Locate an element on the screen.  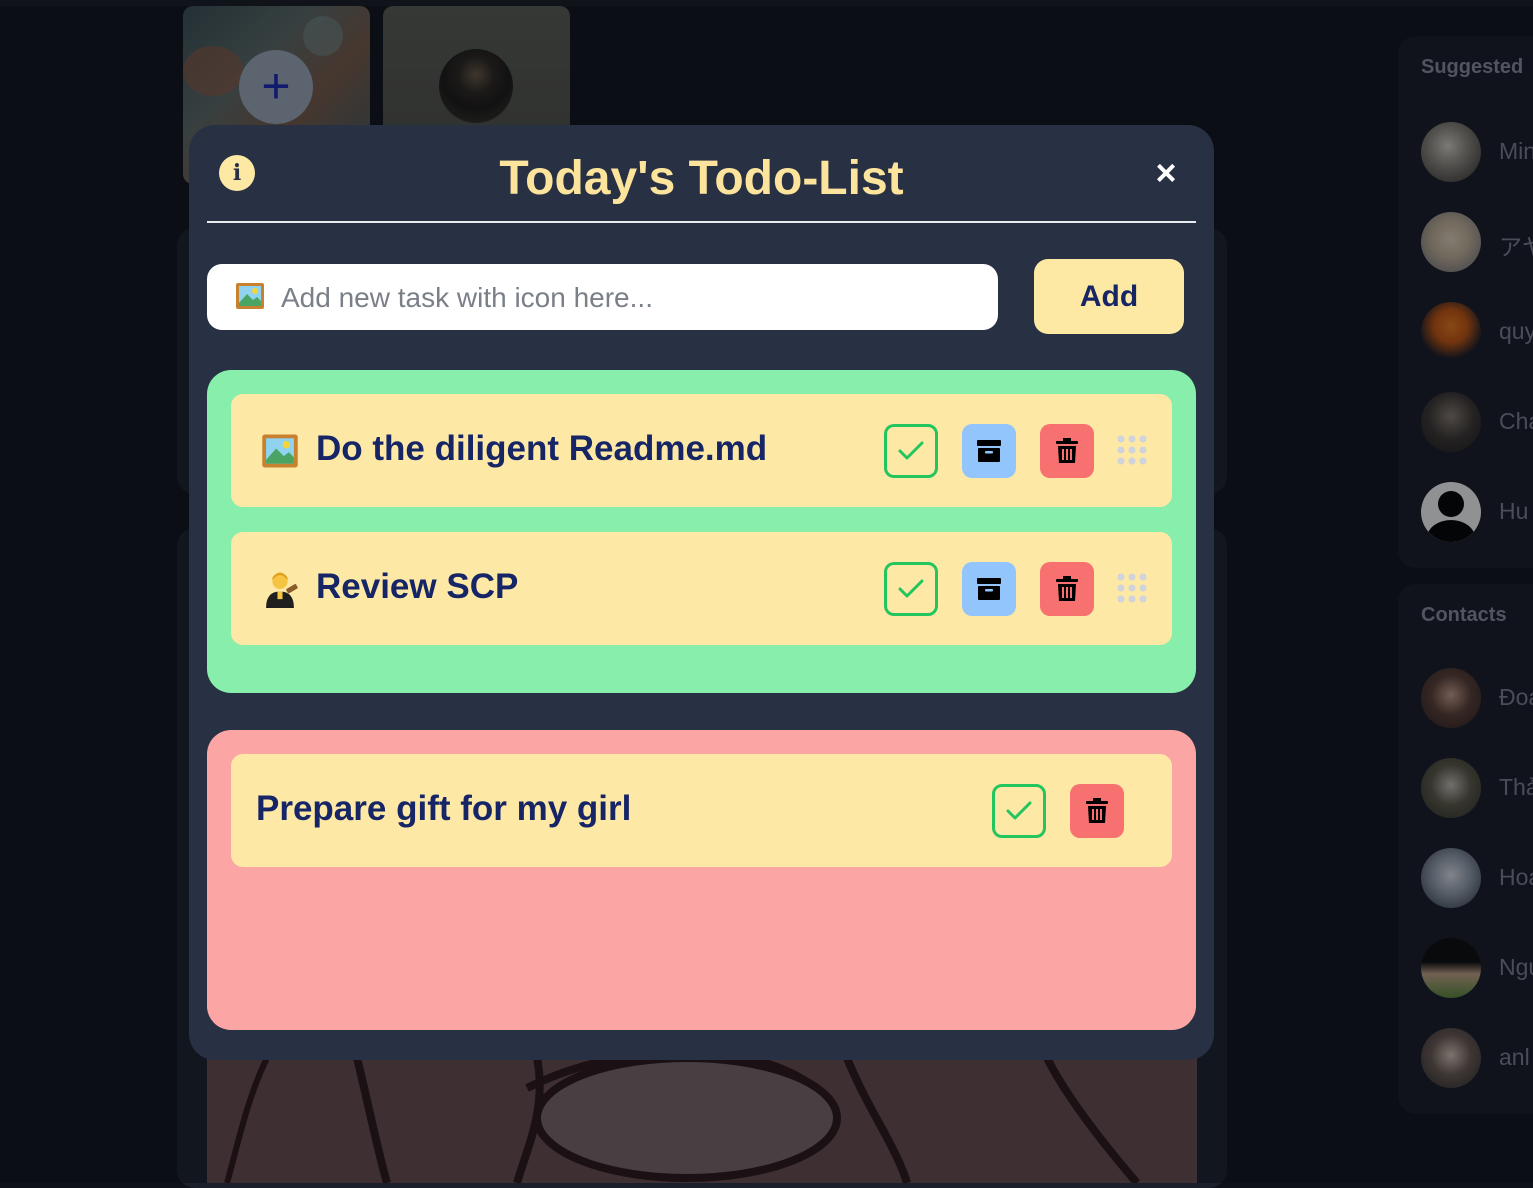
task-item: Do the diligent Readme.md is located at coordinates (701, 450).